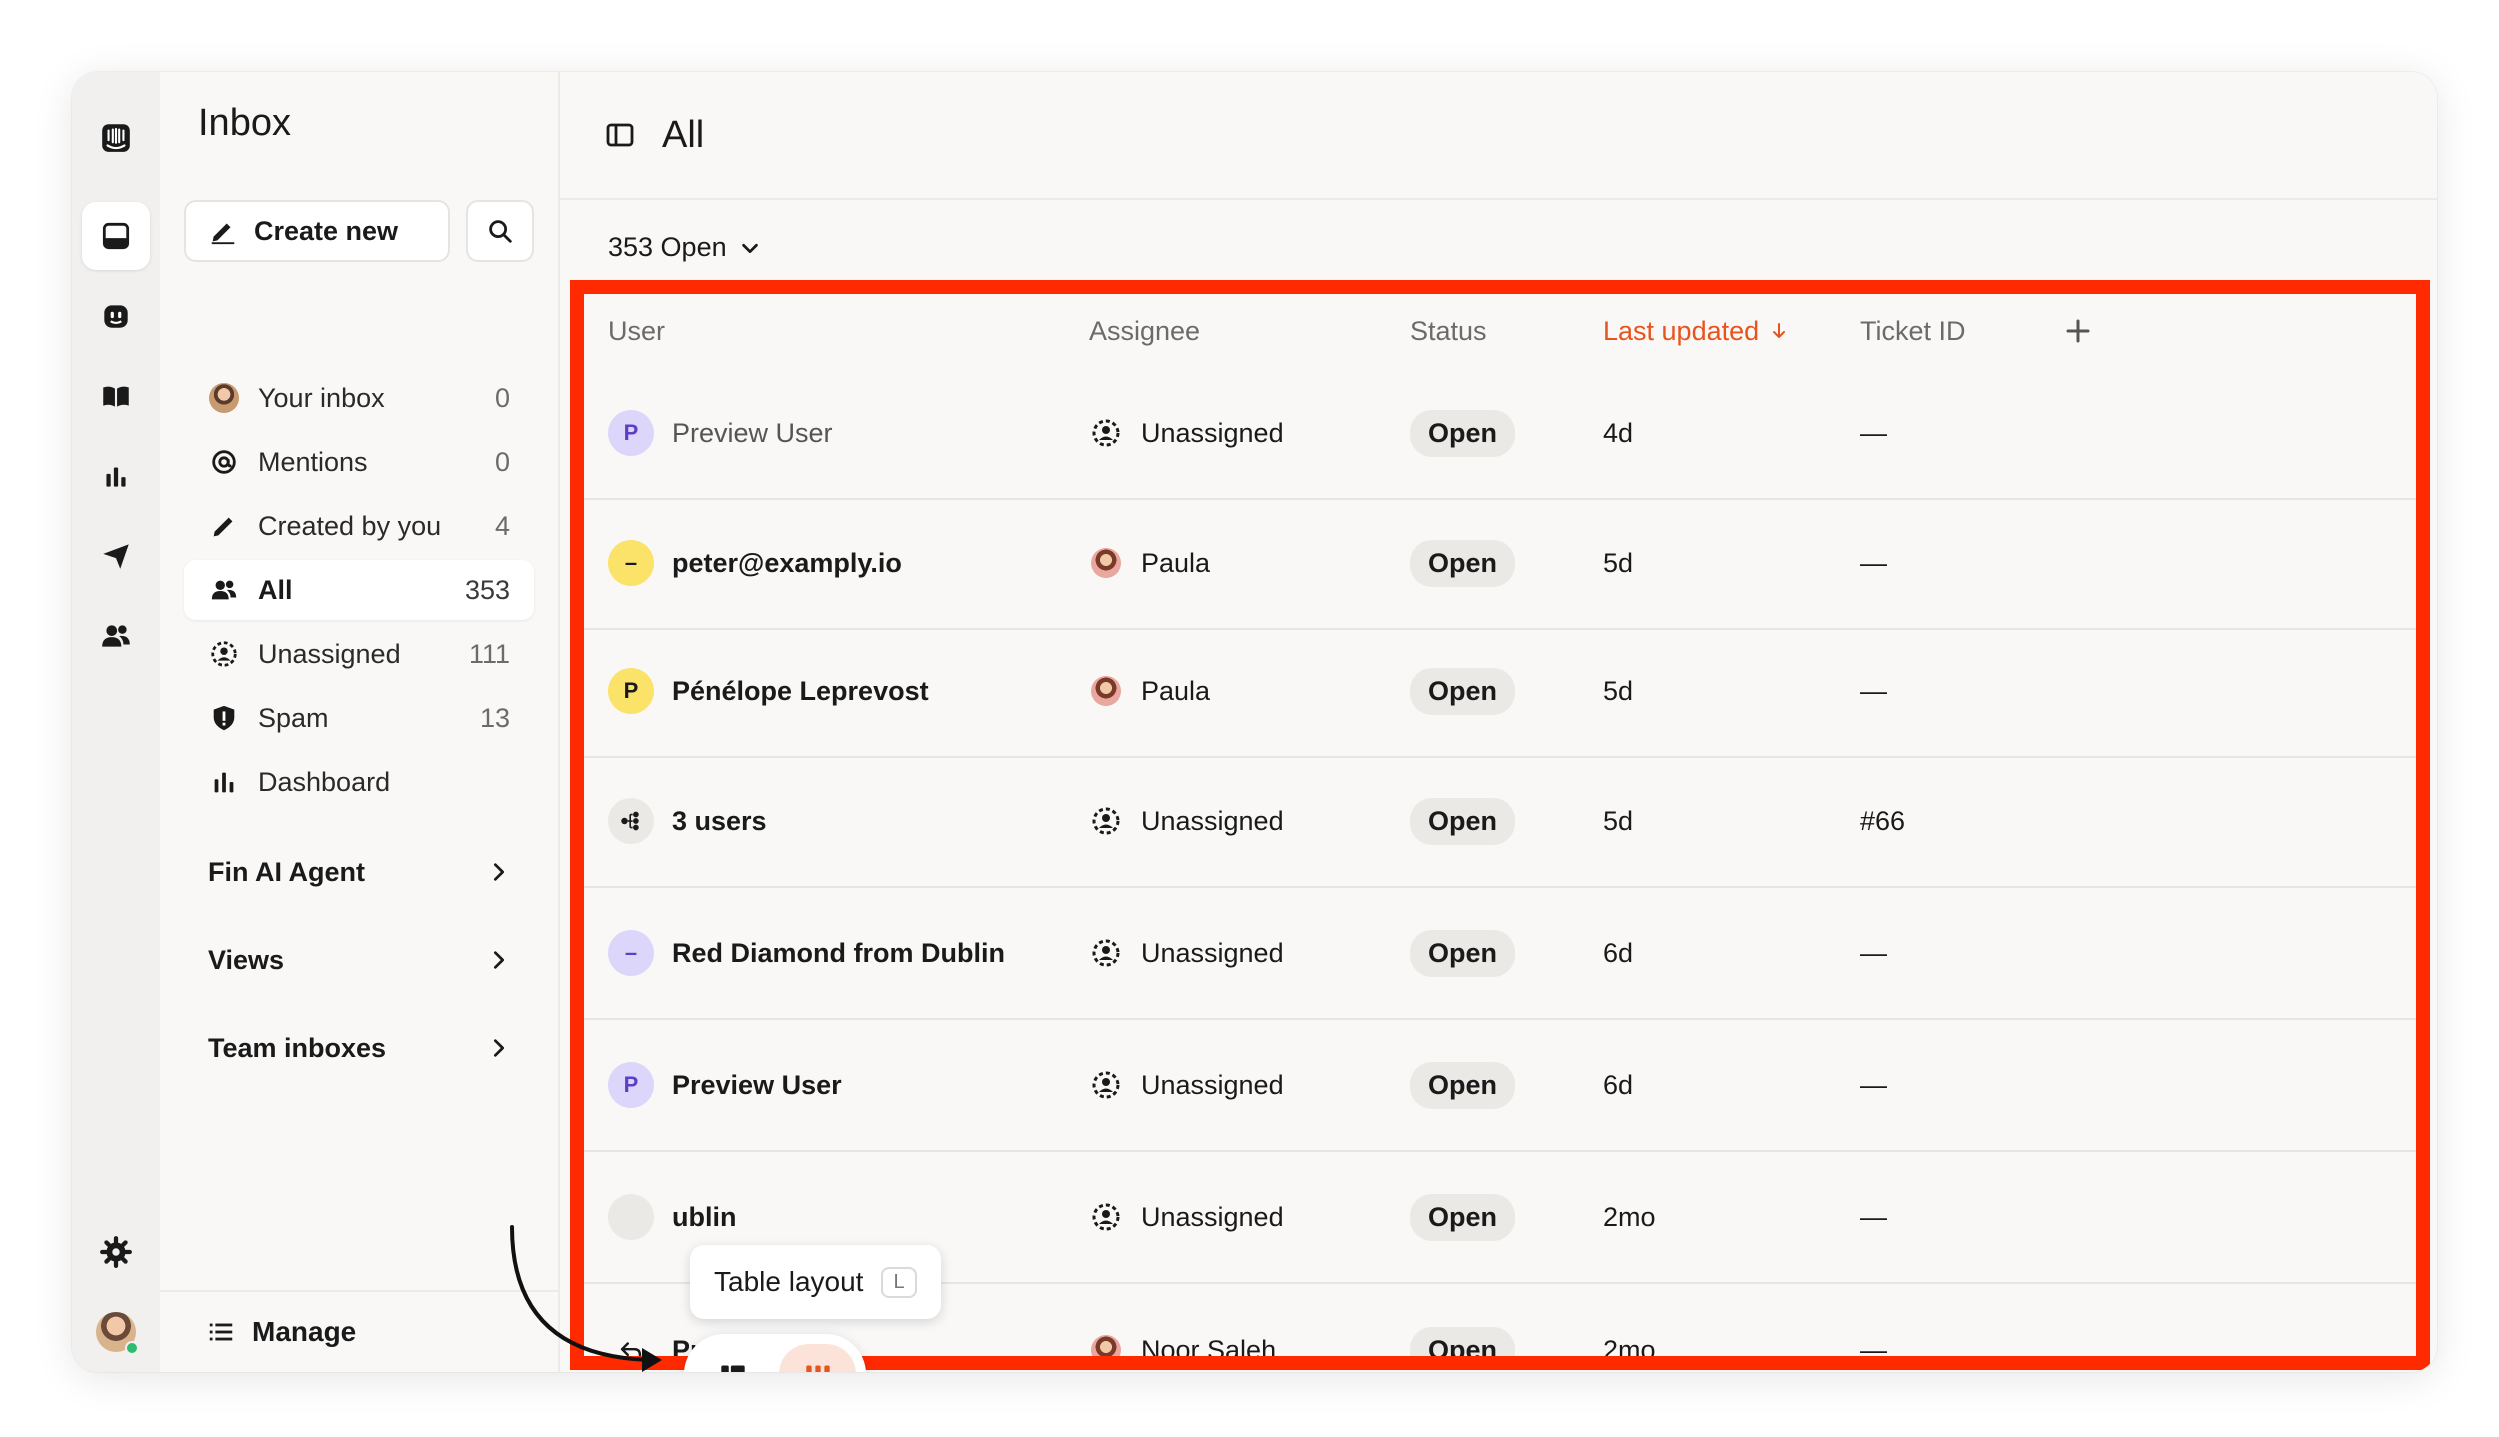  What do you see at coordinates (359, 398) in the screenshot?
I see `sidebar-item-your-inbox: Your inbox 0` at bounding box center [359, 398].